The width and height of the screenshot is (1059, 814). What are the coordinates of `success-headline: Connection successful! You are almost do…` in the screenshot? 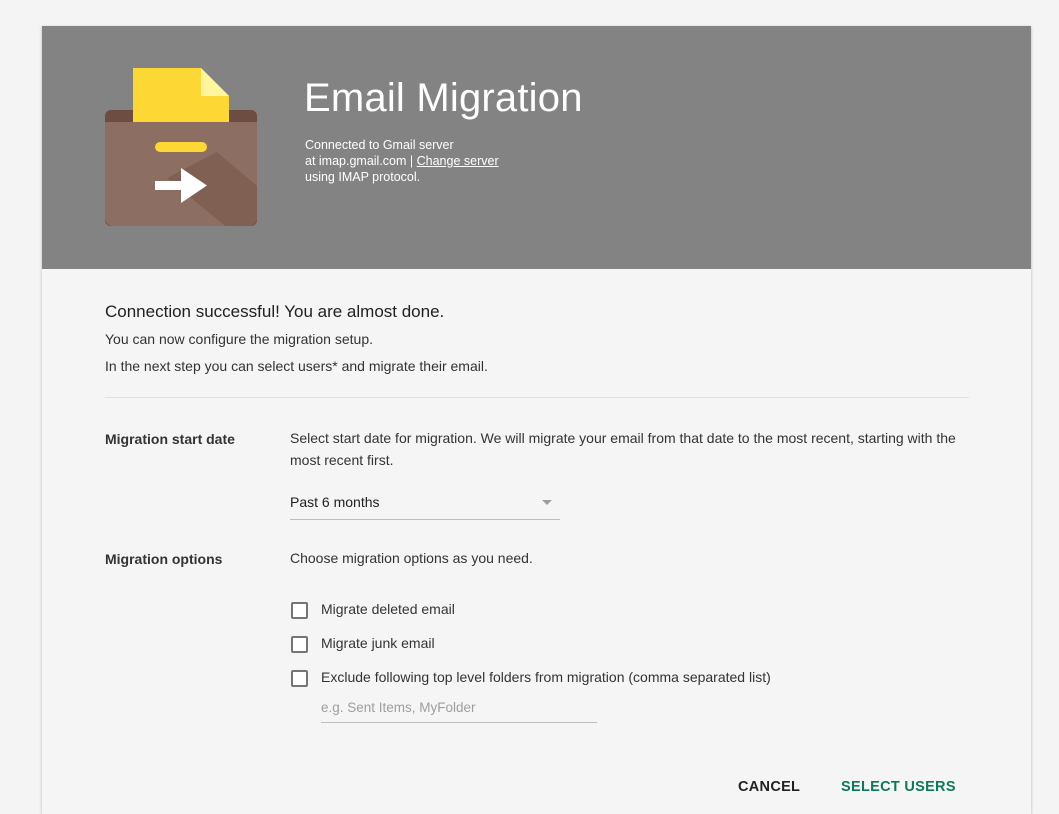 It's located at (275, 311).